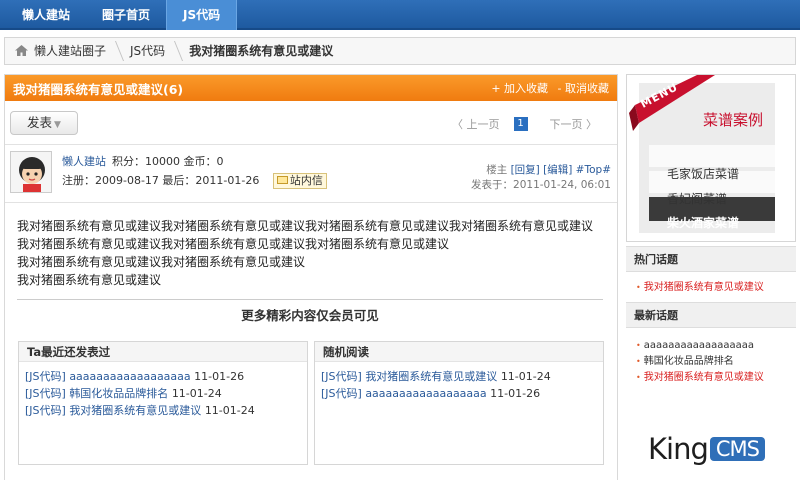 The height and width of the screenshot is (480, 800). Describe the element at coordinates (583, 88) in the screenshot. I see `remove-favorite-link: - 取消收藏` at that location.